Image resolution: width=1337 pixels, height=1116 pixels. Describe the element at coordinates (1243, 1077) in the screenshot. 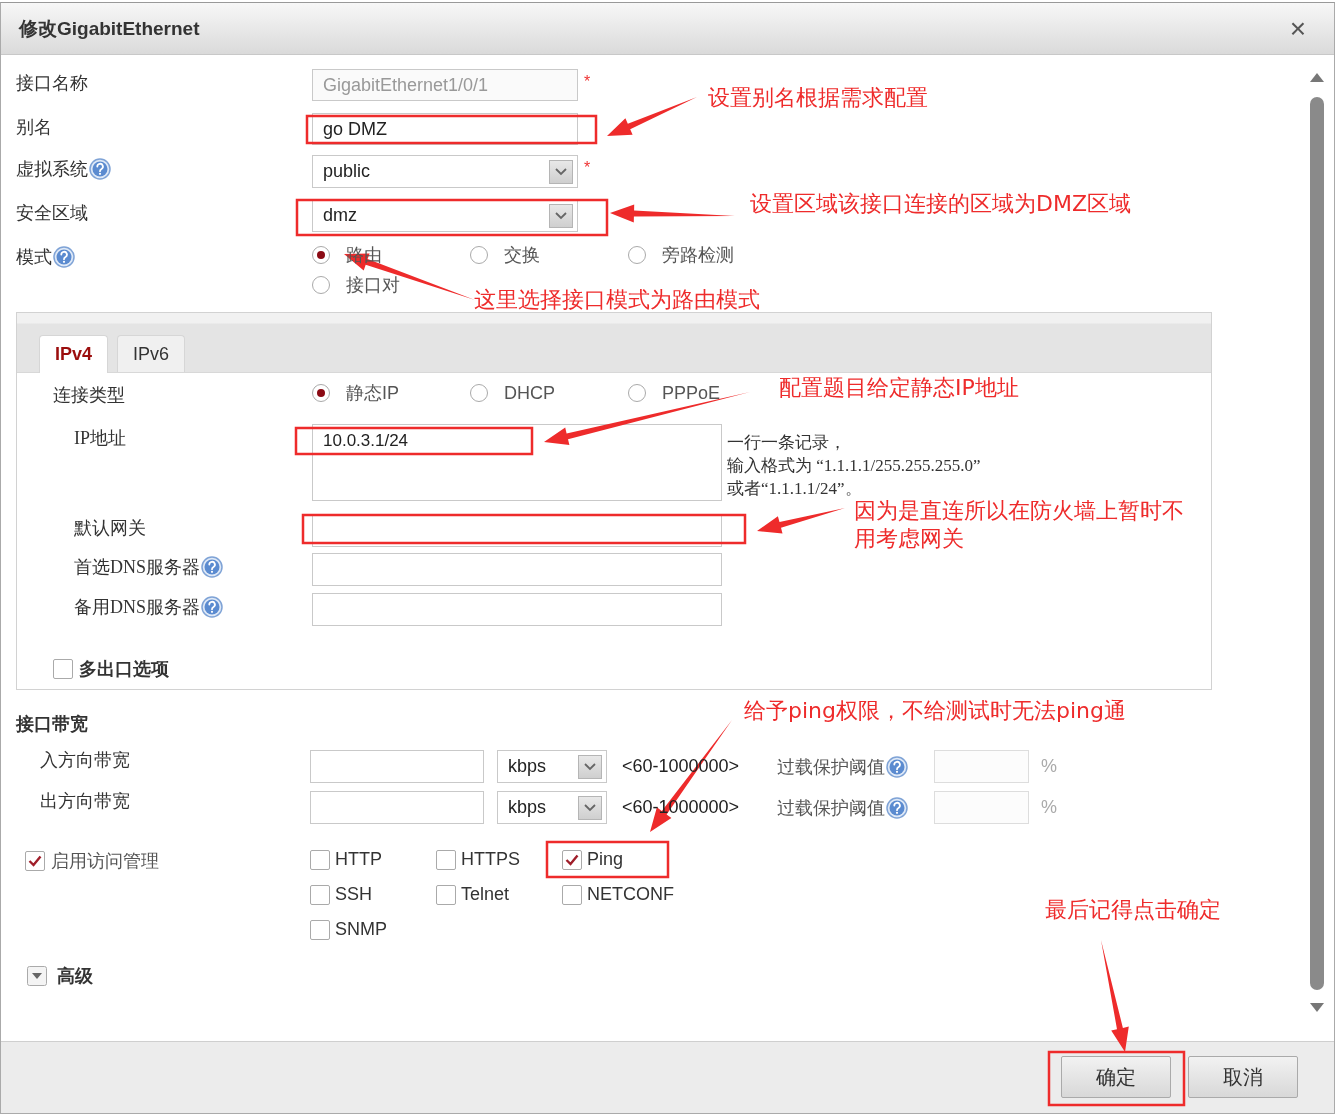

I see `dialog-button: 取消` at that location.